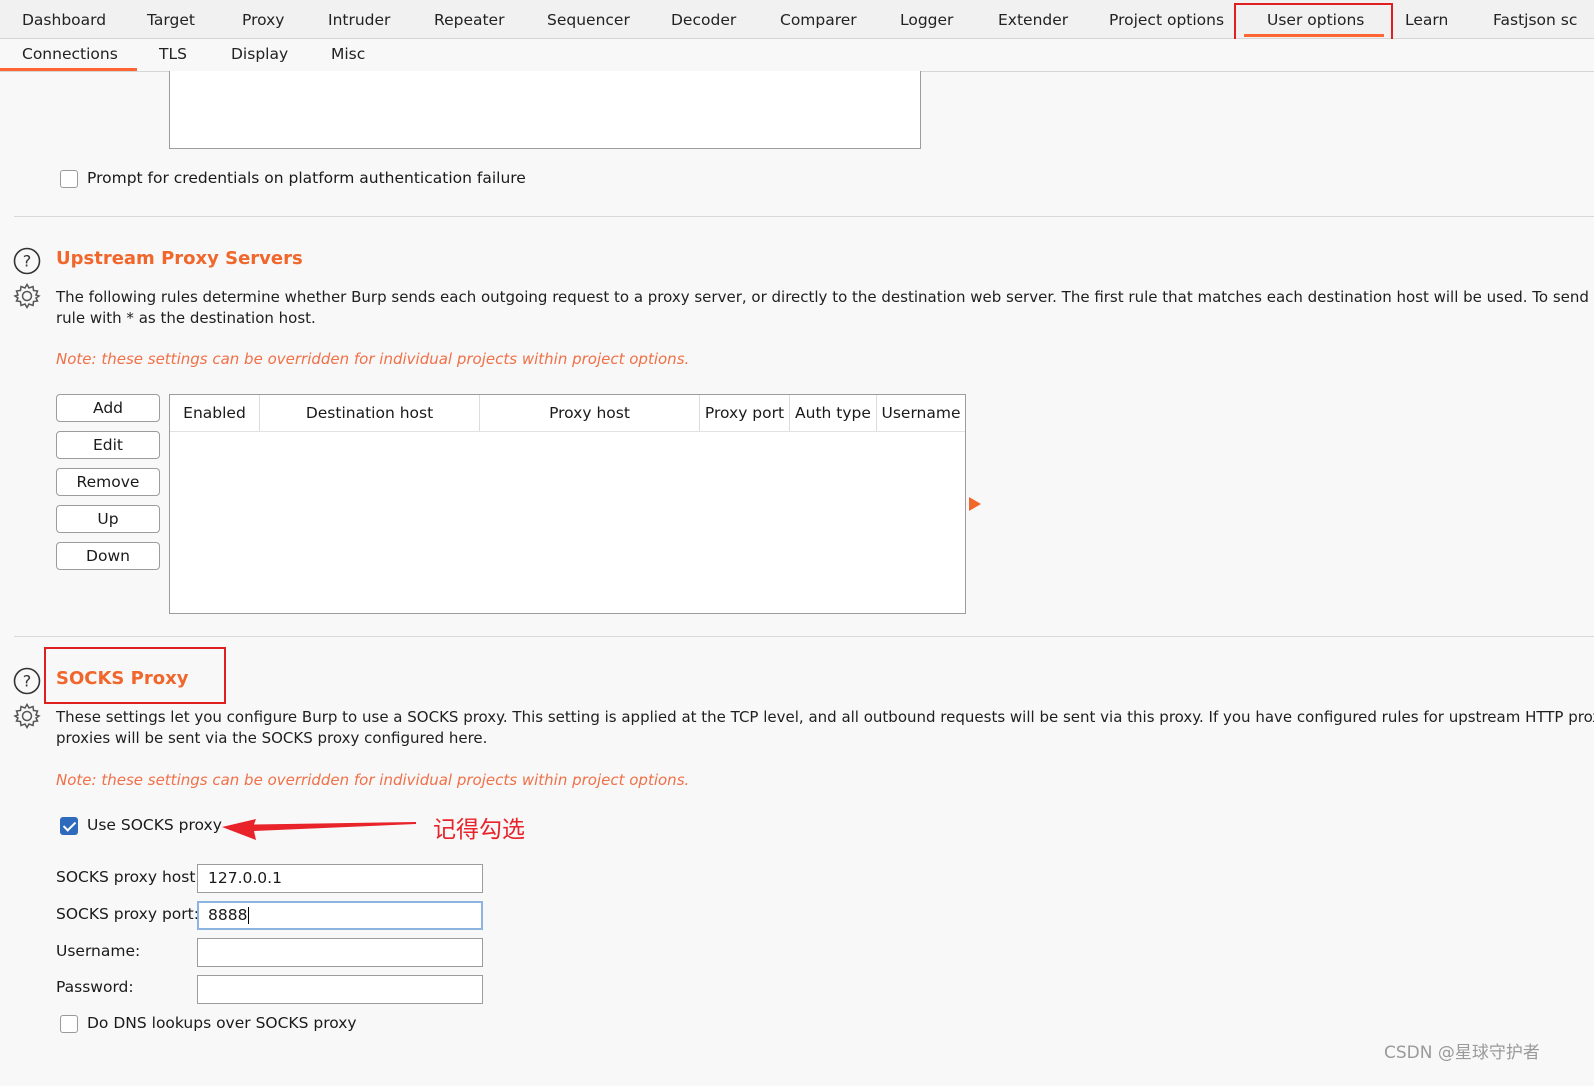 This screenshot has width=1594, height=1086. Describe the element at coordinates (108, 519) in the screenshot. I see `up-button: Up` at that location.